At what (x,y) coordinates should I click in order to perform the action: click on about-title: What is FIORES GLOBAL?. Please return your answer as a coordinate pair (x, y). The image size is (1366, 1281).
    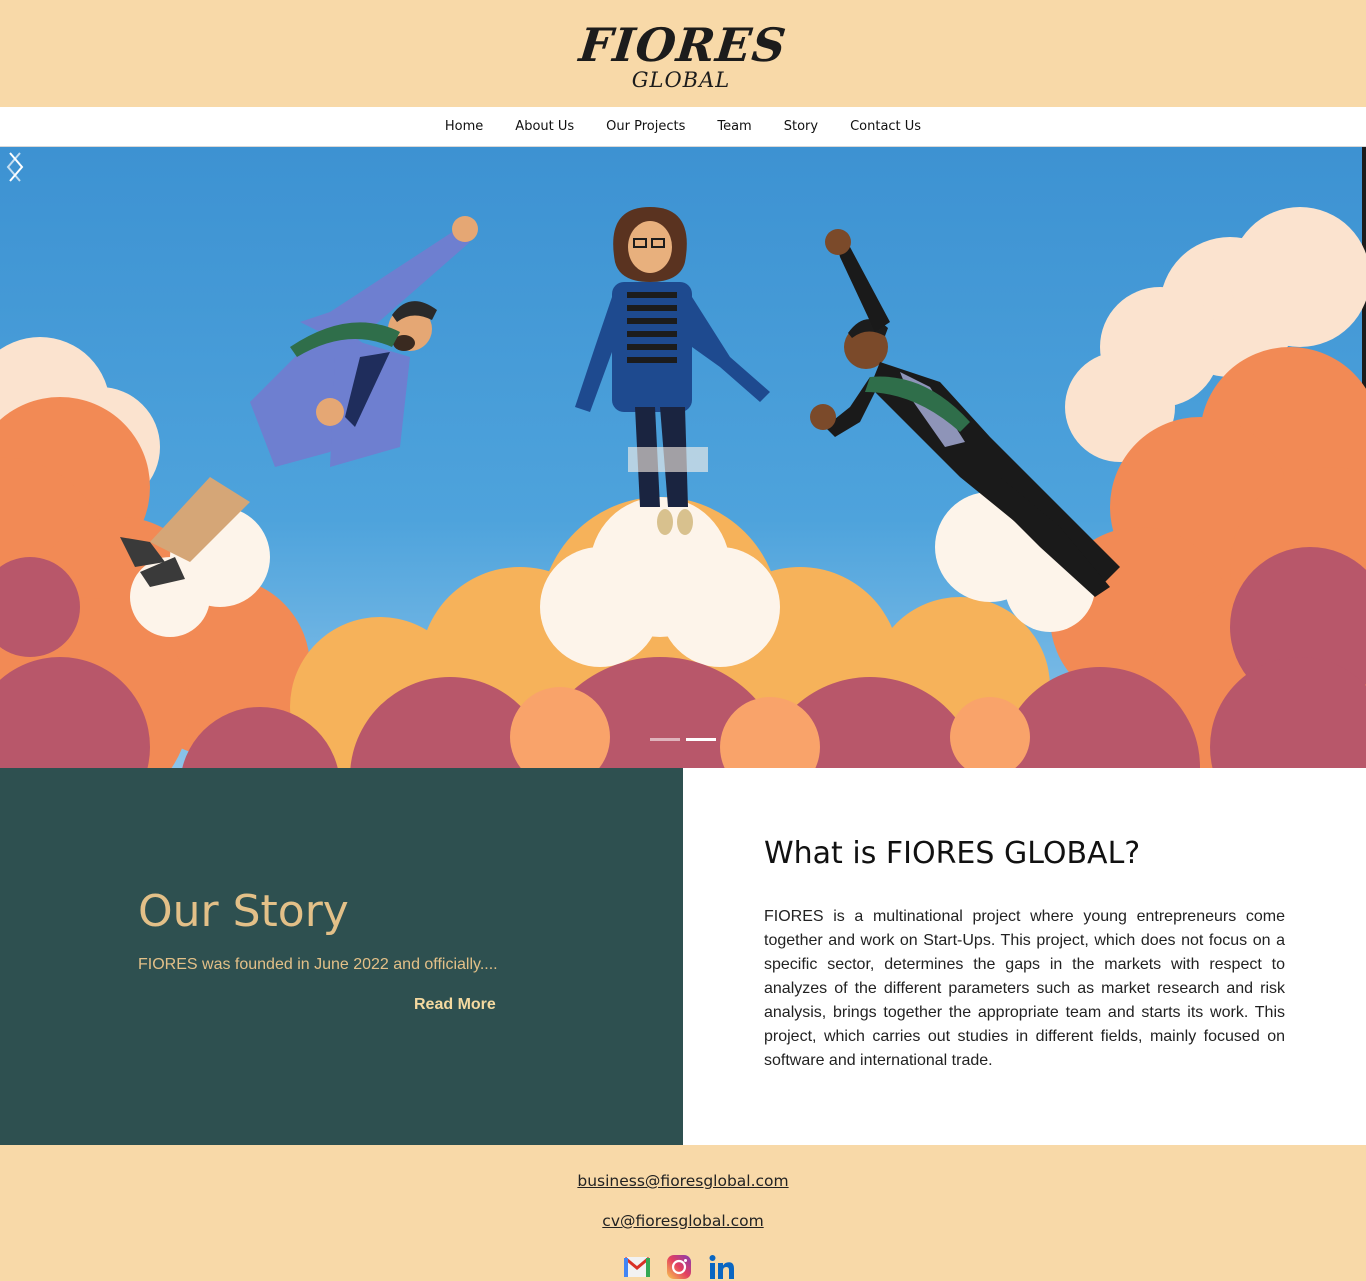
    Looking at the image, I should click on (952, 853).